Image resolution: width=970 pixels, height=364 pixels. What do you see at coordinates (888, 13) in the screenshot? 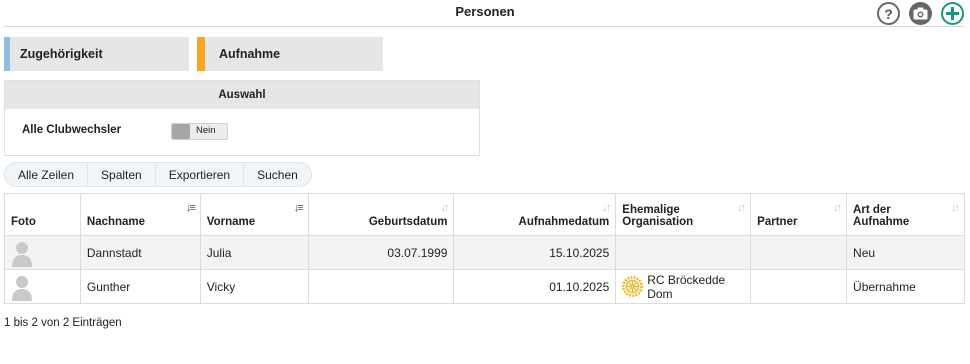
I see `help-icon: ?` at bounding box center [888, 13].